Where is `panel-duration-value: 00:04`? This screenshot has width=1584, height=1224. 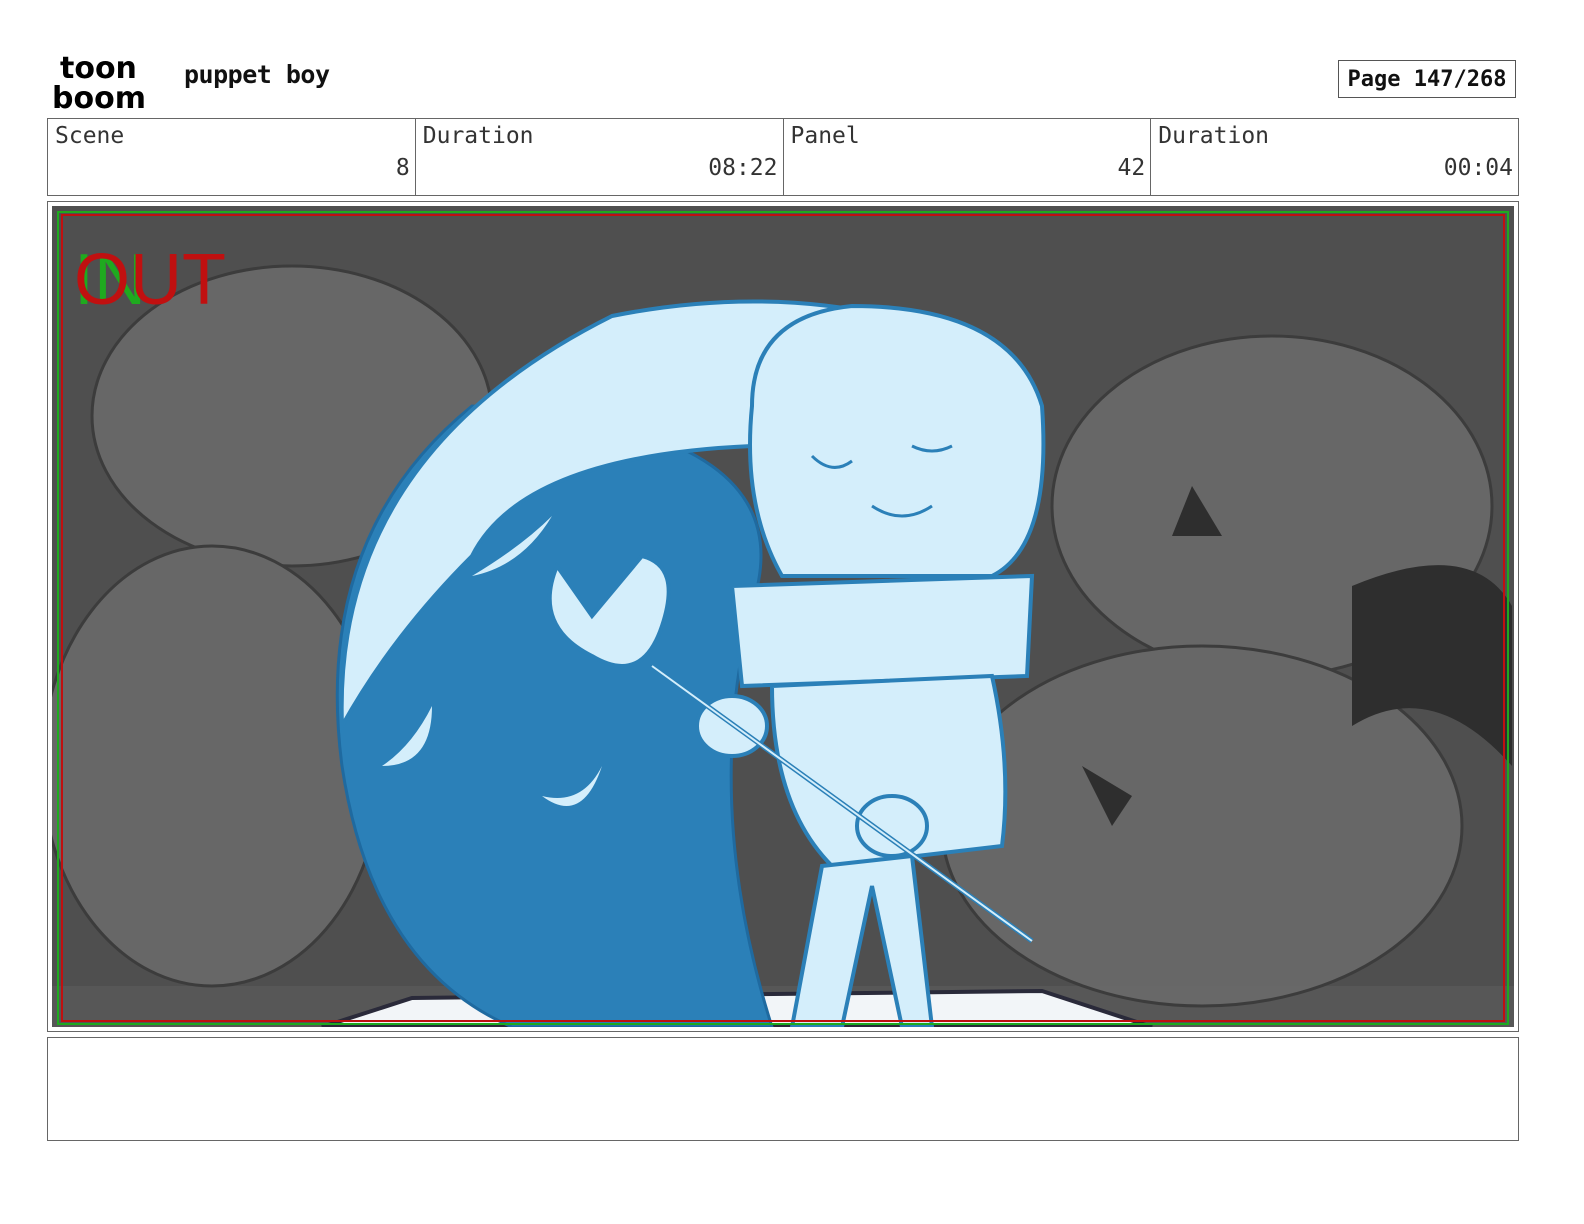 panel-duration-value: 00:04 is located at coordinates (1478, 168).